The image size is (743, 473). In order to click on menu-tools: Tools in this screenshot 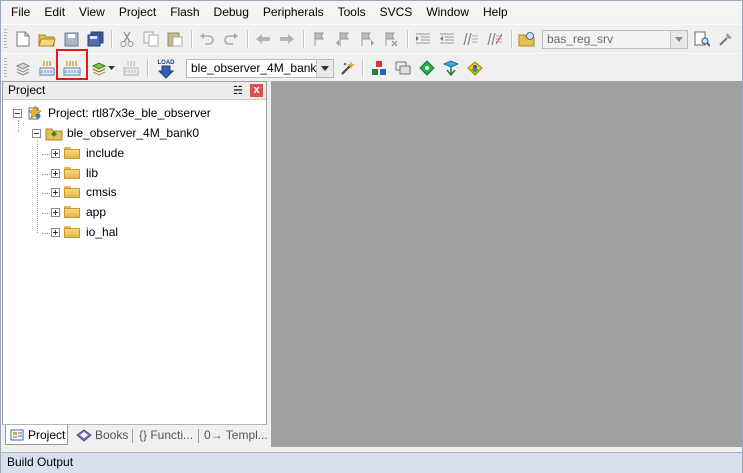, I will do `click(352, 12)`.